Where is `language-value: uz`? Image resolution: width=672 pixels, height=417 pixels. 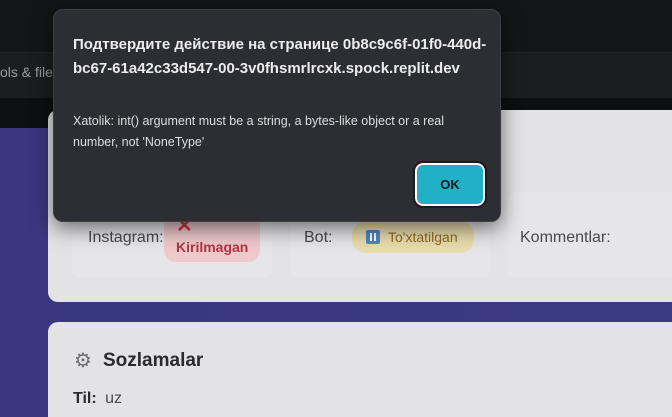
language-value: uz is located at coordinates (114, 398).